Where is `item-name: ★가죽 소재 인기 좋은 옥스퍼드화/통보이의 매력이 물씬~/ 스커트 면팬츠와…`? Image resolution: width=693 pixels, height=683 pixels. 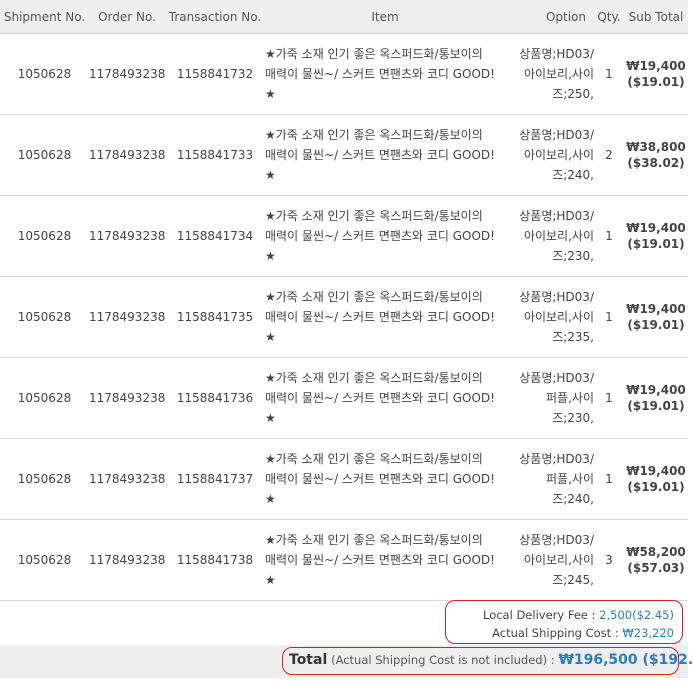
item-name: ★가죽 소재 인기 좋은 옥스퍼드화/통보이의 매력이 물씬~/ 스커트 면팬츠와… is located at coordinates (385, 317).